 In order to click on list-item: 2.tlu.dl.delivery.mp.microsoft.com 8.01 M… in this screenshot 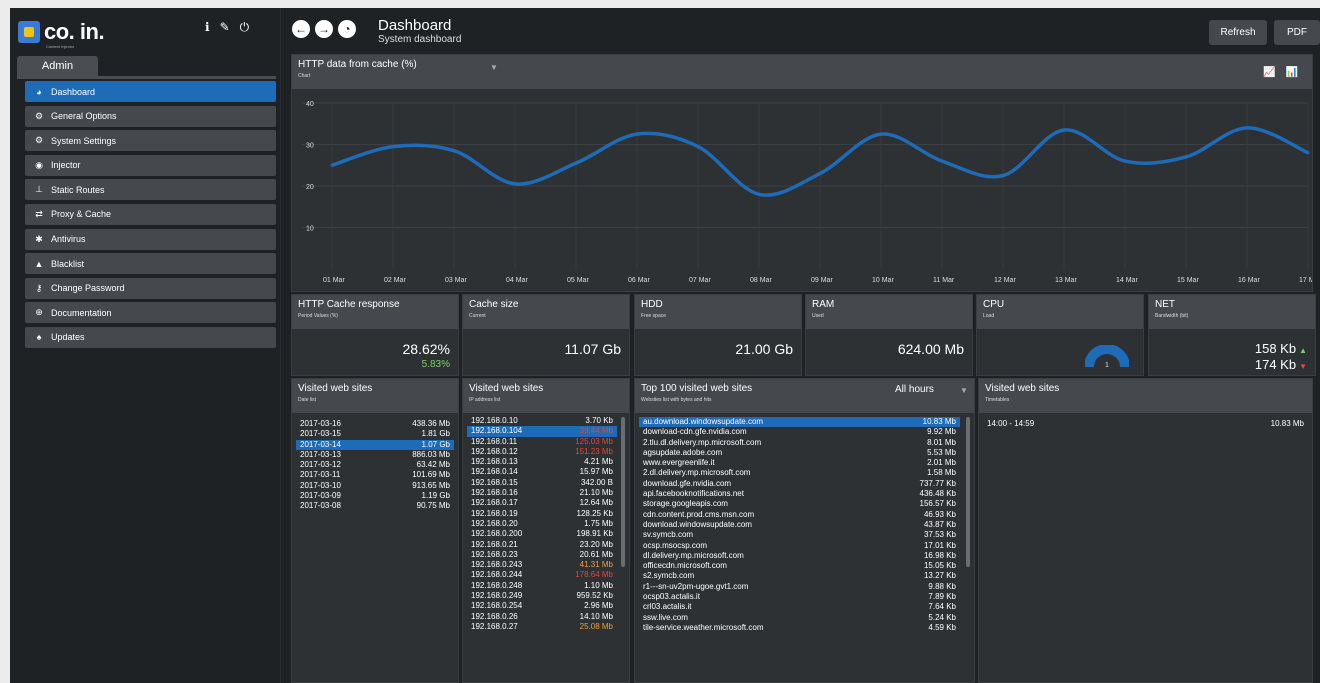, I will do `click(799, 443)`.